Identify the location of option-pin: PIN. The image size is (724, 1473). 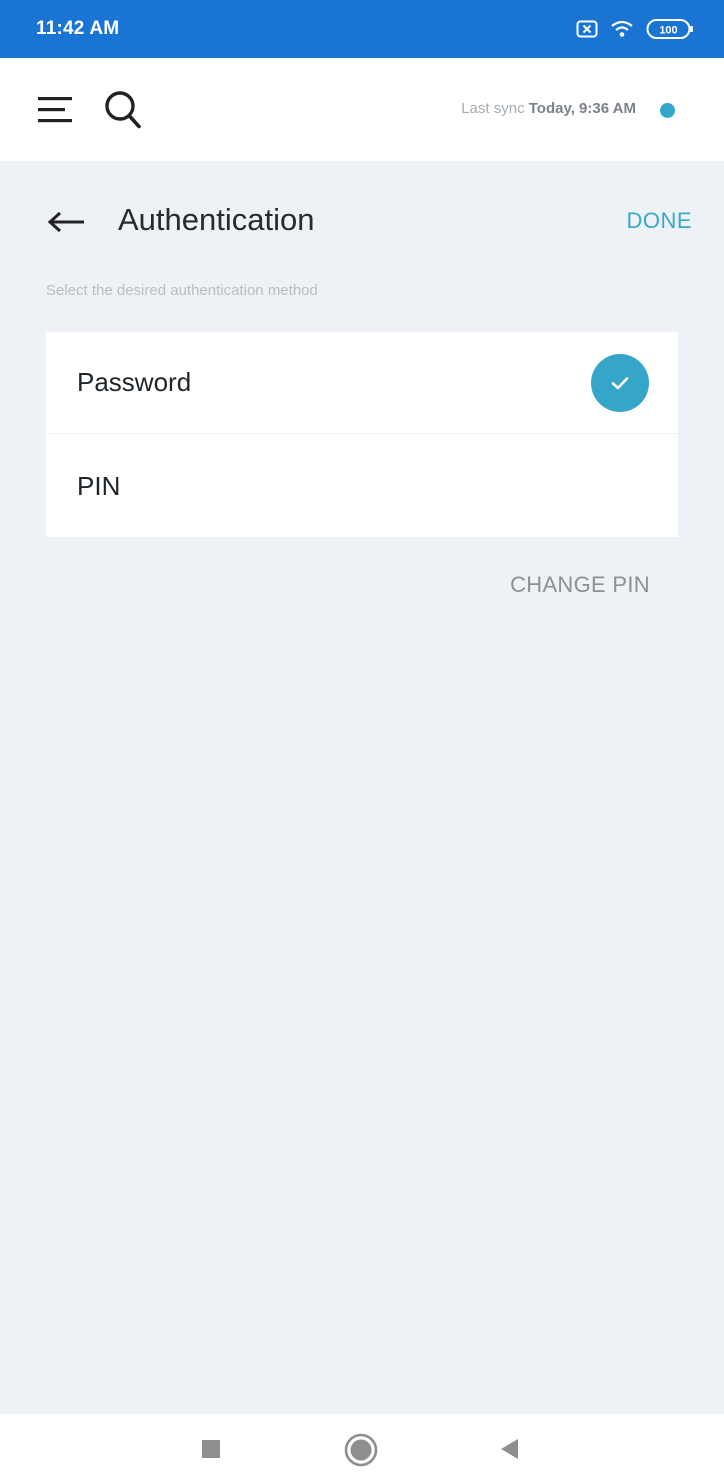
(362, 486).